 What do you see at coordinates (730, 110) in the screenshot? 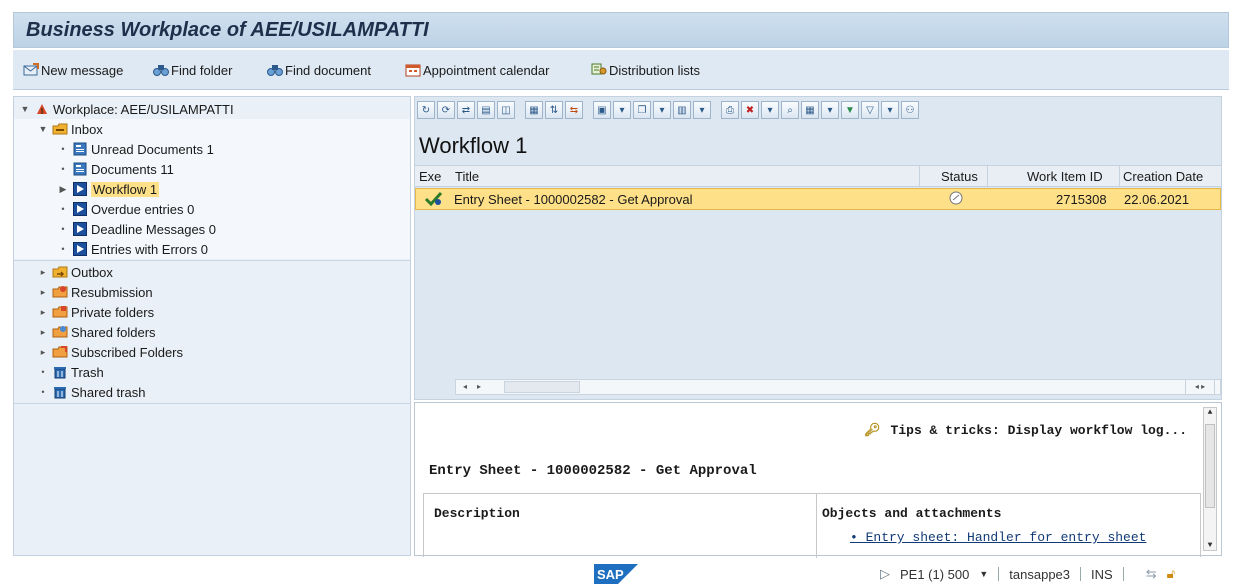
I see `print-icon: ⎙` at bounding box center [730, 110].